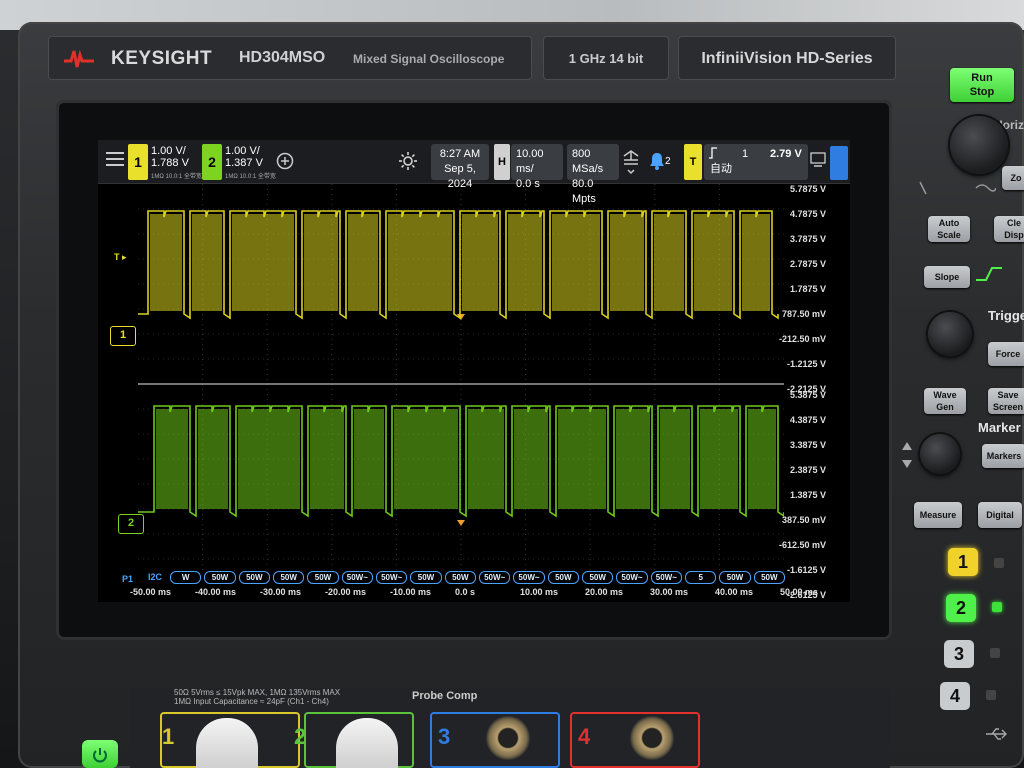 This screenshot has width=1024, height=768. What do you see at coordinates (652, 738) in the screenshot?
I see `bnc-4-connector` at bounding box center [652, 738].